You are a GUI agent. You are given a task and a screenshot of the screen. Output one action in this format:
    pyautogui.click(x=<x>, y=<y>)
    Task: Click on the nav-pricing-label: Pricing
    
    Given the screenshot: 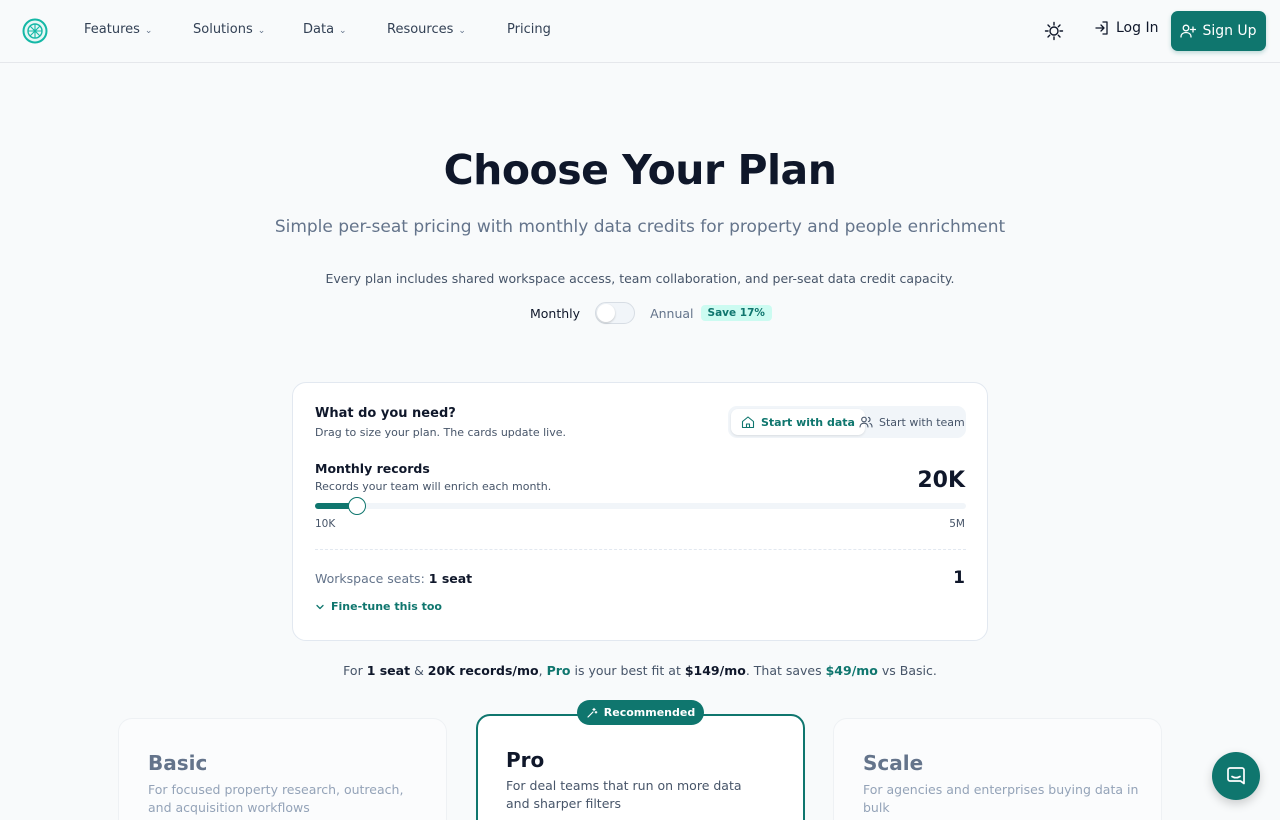 What is the action you would take?
    pyautogui.click(x=529, y=29)
    